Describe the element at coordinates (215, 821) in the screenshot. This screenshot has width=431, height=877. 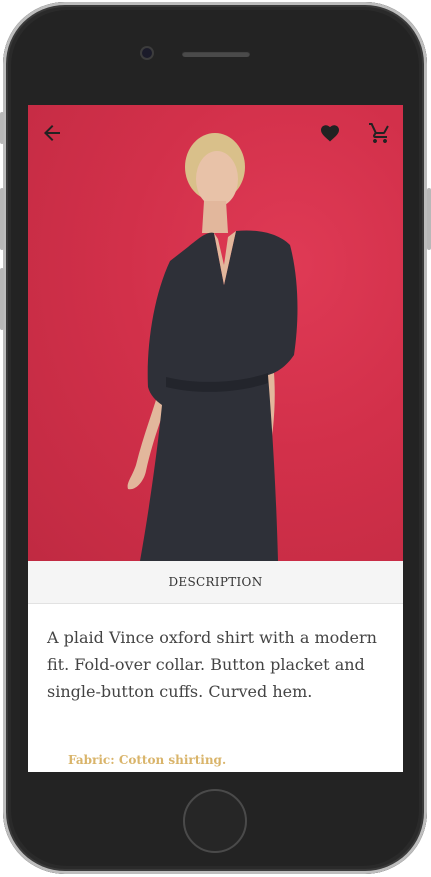
I see `home-button` at that location.